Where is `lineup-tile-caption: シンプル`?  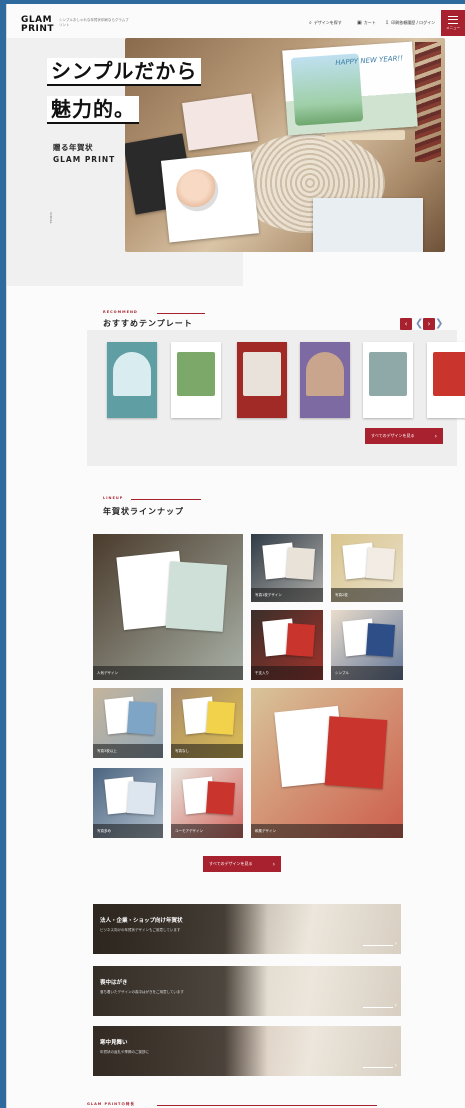
lineup-tile-caption: シンプル is located at coordinates (367, 673).